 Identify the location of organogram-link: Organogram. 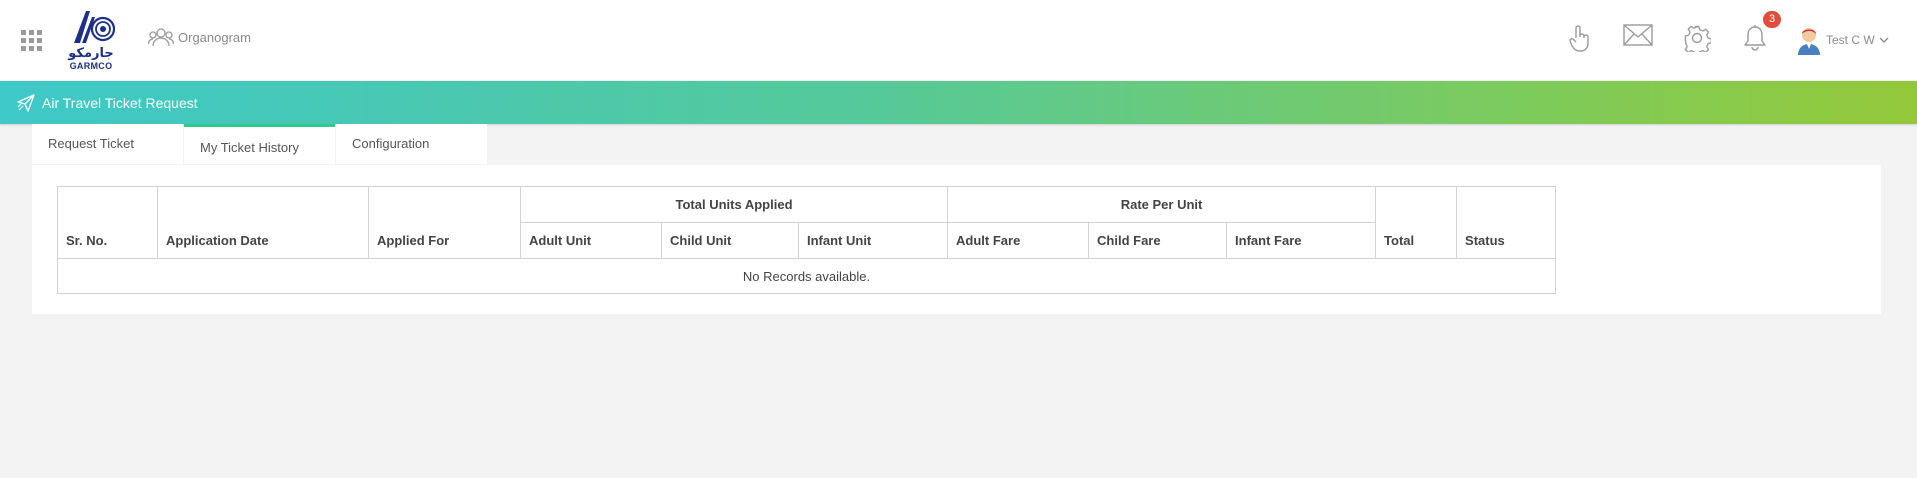
(199, 37).